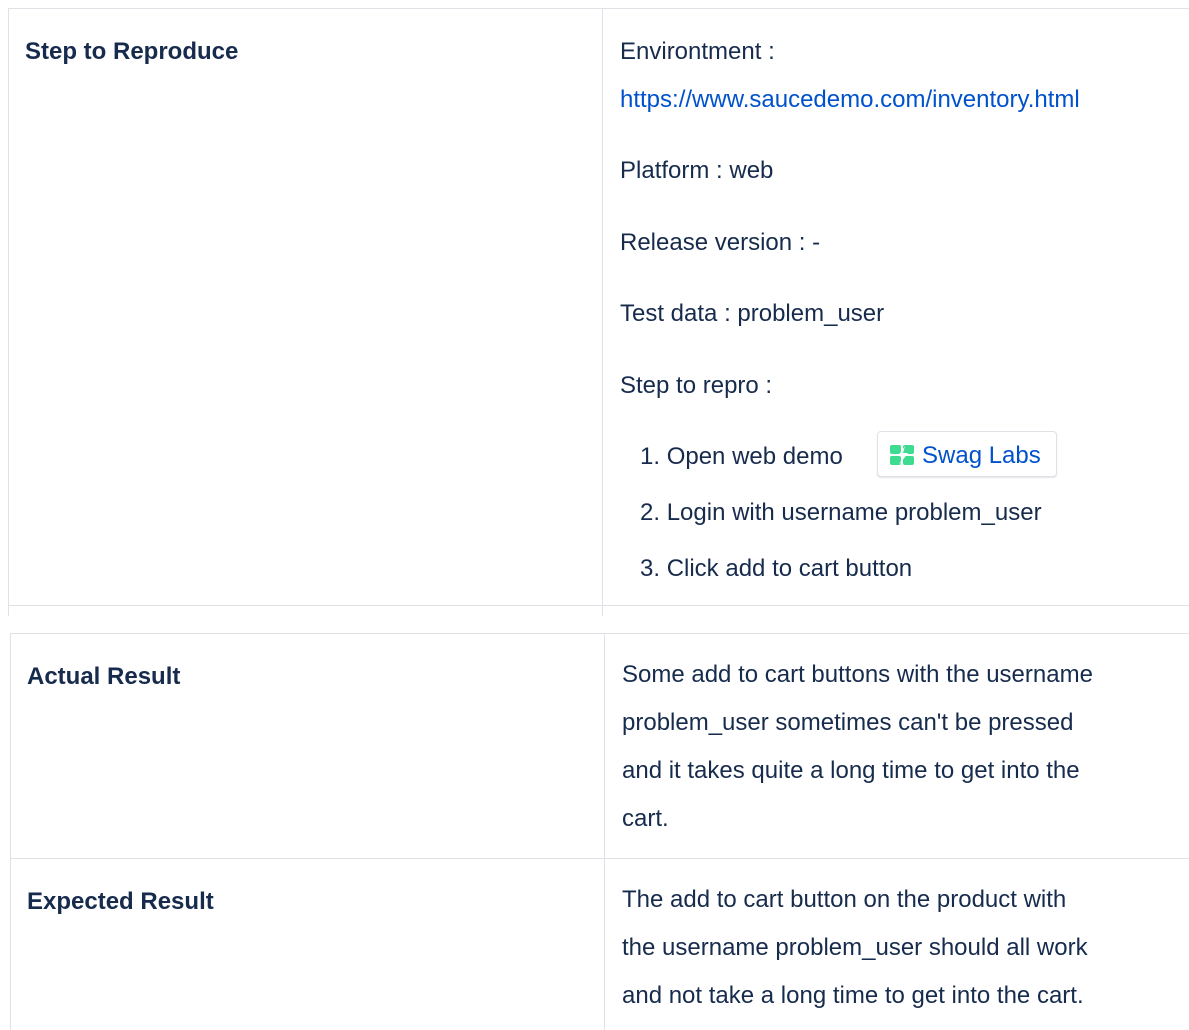  I want to click on expected-result-label: Expected Result, so click(120, 901).